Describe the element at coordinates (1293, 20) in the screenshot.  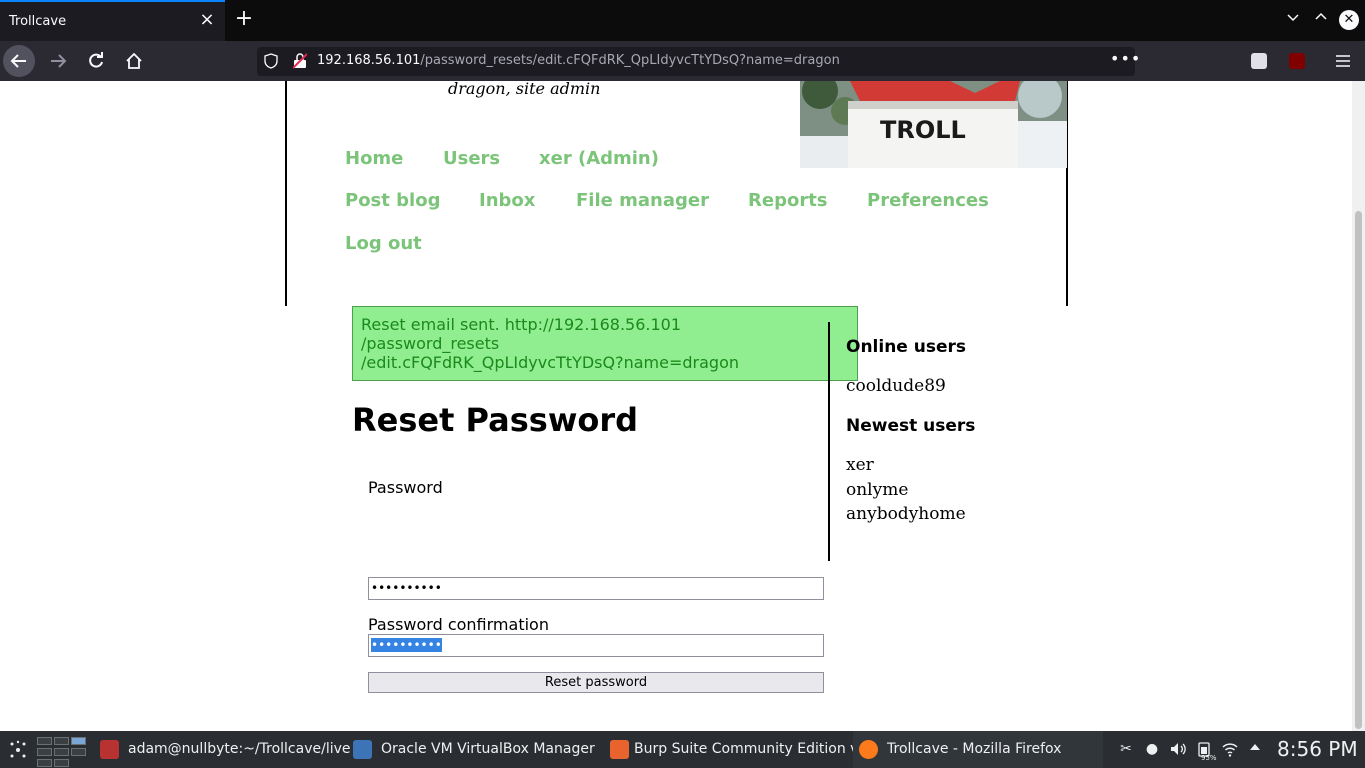
I see `chevron-down-icon` at that location.